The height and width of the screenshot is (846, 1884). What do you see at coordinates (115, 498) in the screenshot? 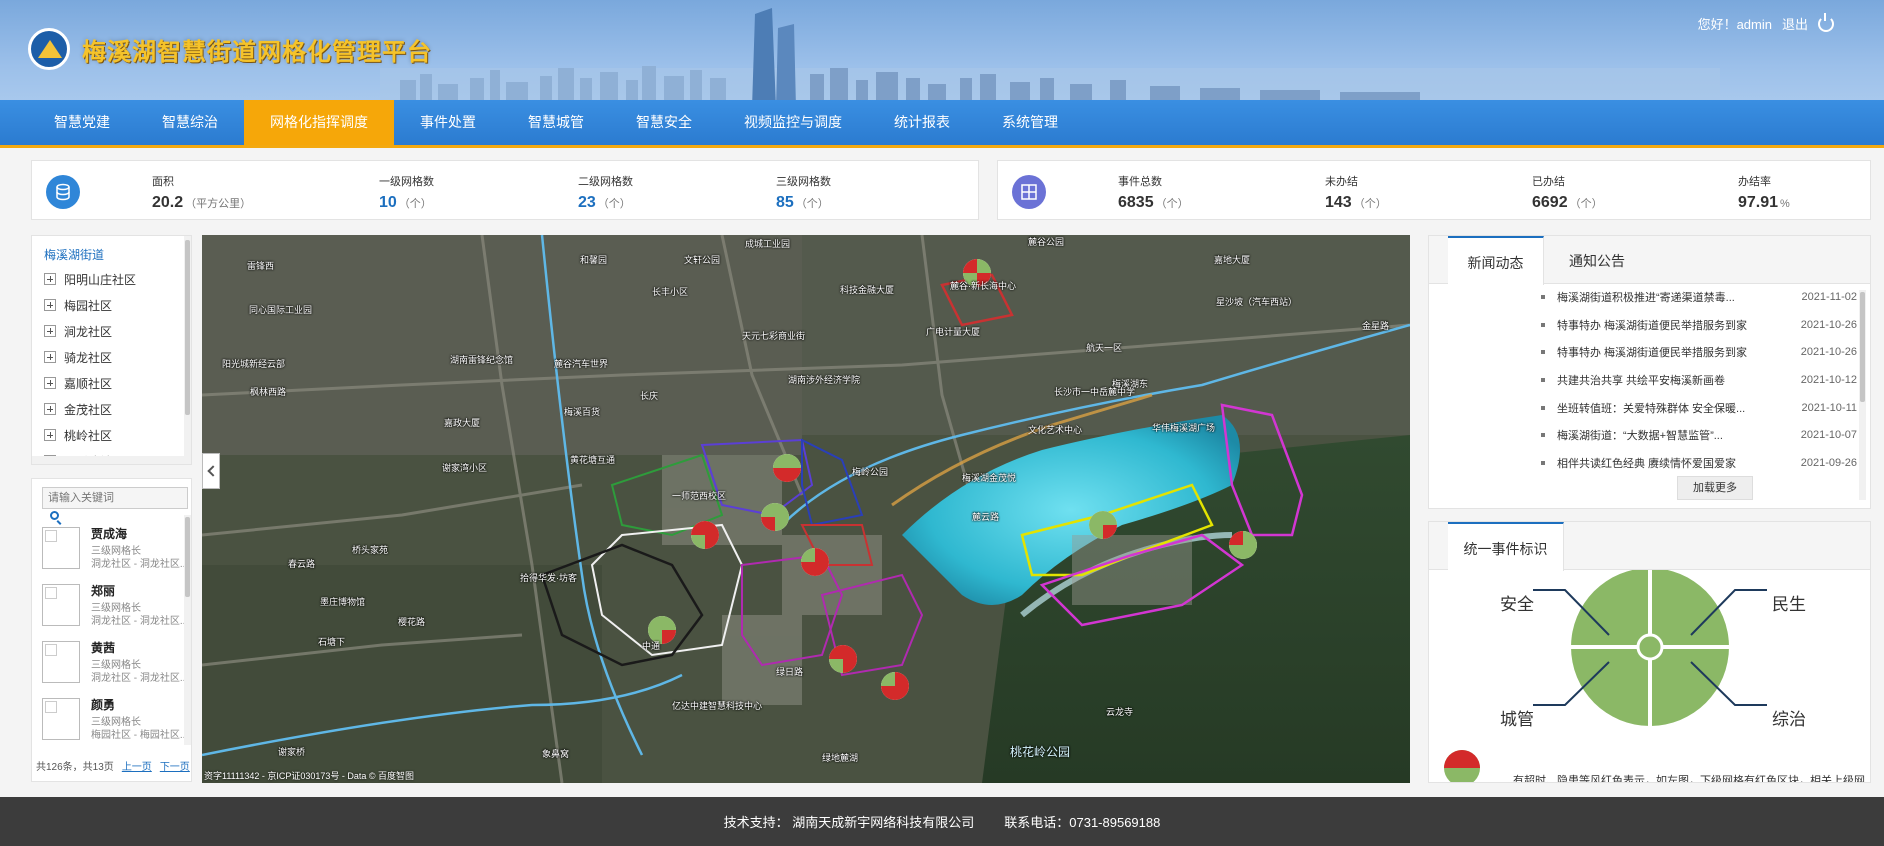
I see `keyword-search-input` at bounding box center [115, 498].